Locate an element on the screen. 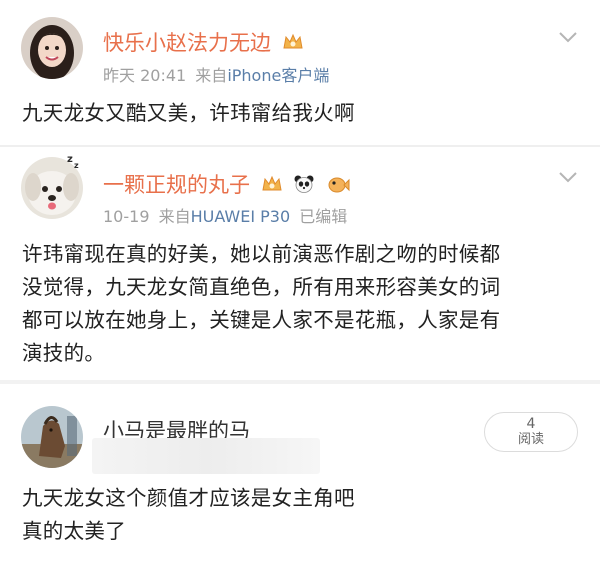  content-line: 九天龙女又酷又美，许玮甯给我火啊 is located at coordinates (188, 113).